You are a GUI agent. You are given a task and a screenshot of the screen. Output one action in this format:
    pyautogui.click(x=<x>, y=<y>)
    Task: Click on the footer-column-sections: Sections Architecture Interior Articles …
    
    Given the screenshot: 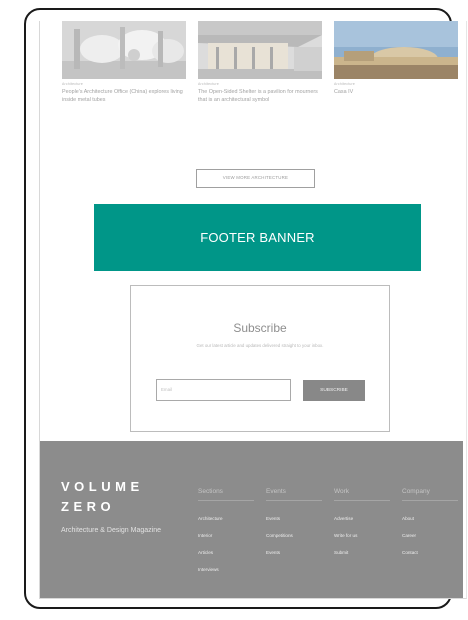 What is the action you would take?
    pyautogui.click(x=226, y=536)
    